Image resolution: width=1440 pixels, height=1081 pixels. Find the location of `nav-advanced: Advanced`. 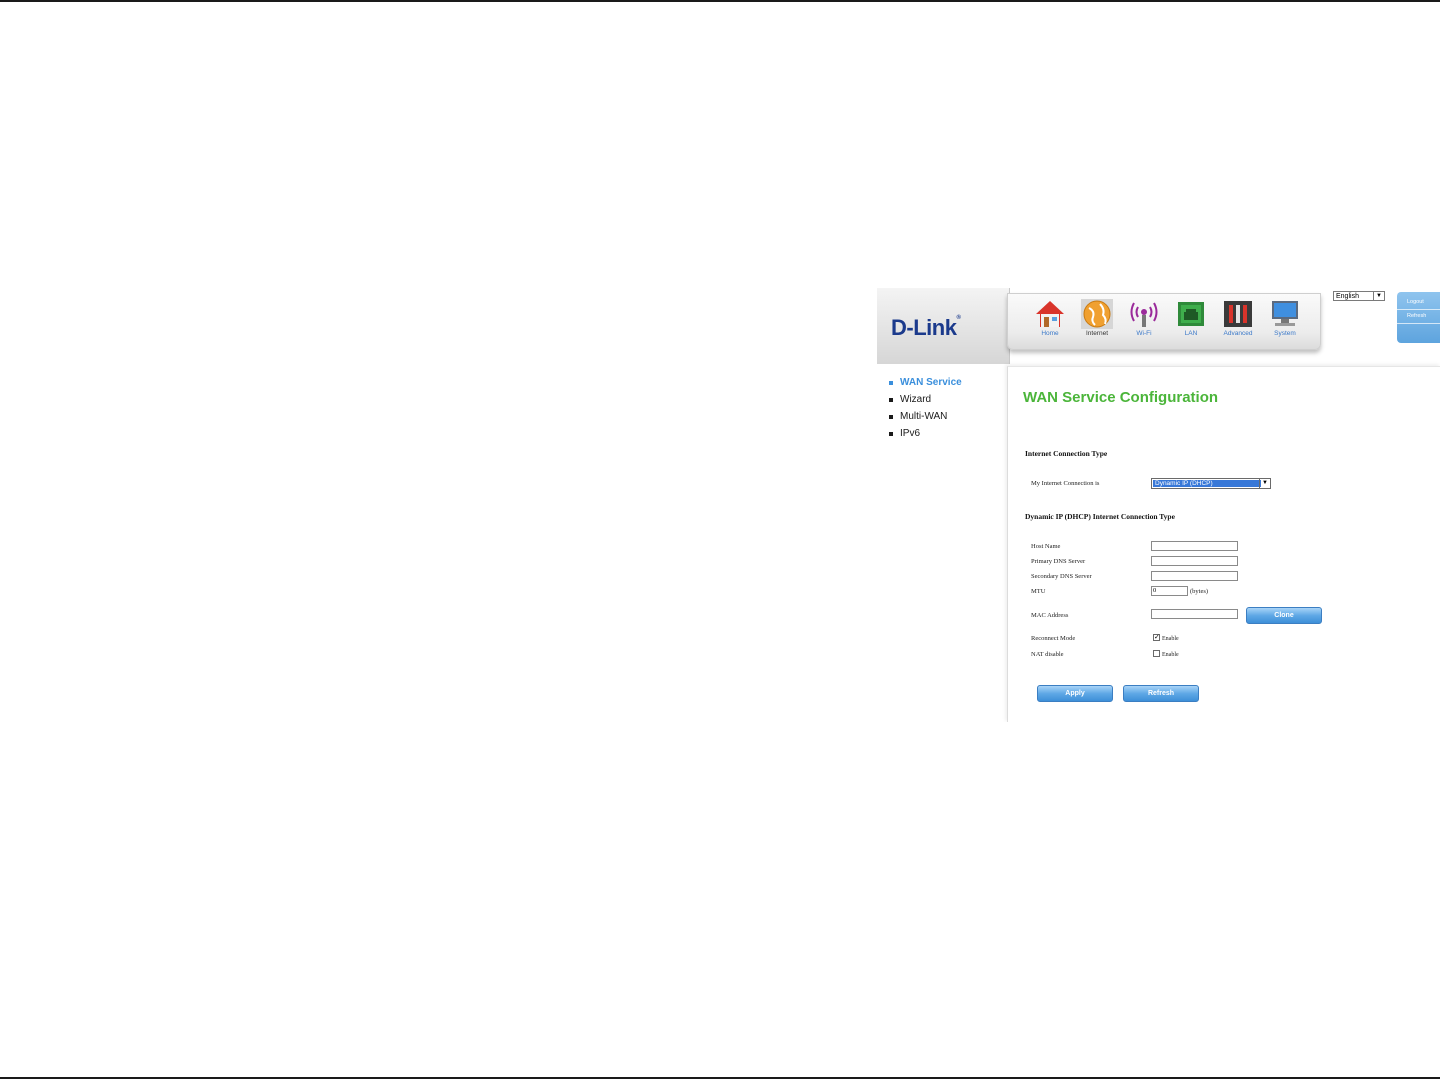

nav-advanced: Advanced is located at coordinates (1238, 321).